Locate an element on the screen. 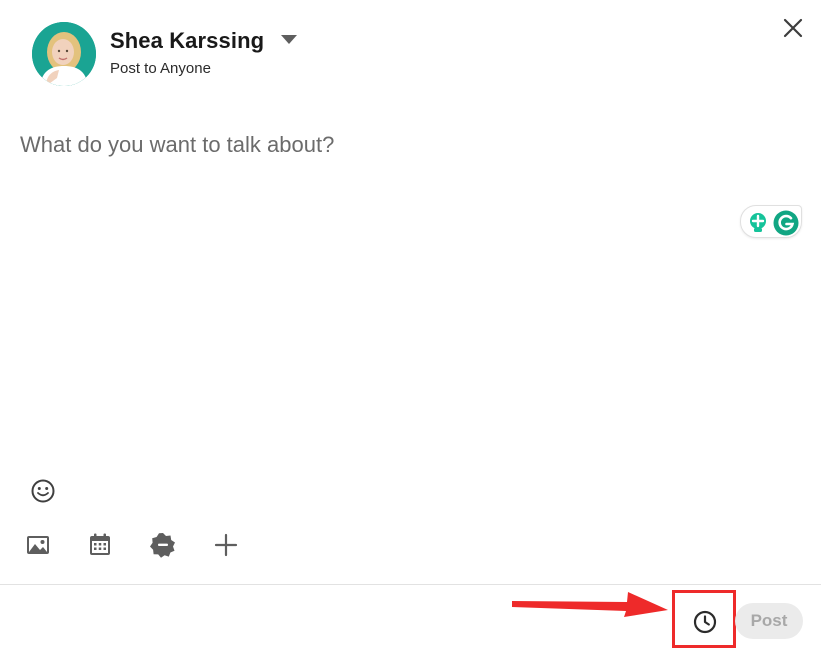 This screenshot has width=821, height=652. schedule-post-button is located at coordinates (705, 622).